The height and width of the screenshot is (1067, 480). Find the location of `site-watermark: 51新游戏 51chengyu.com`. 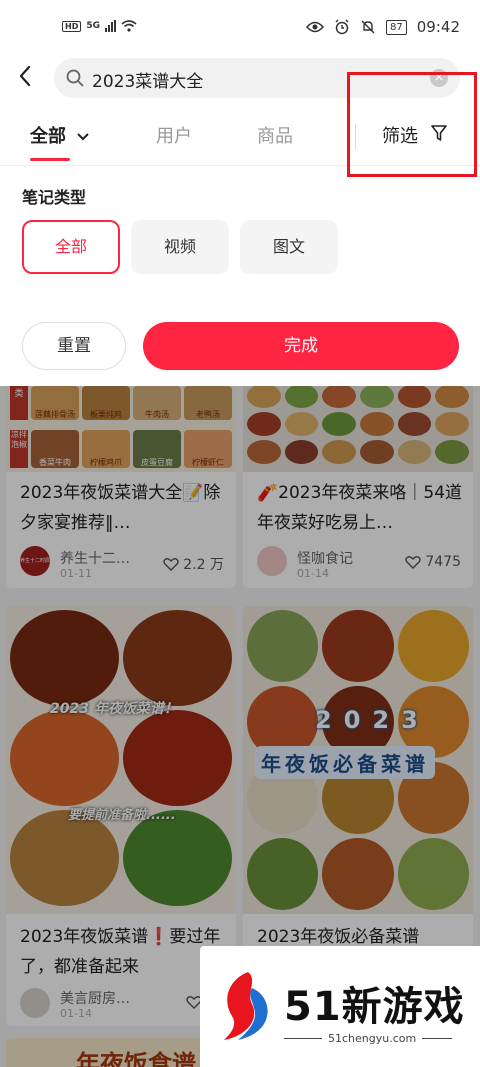

site-watermark: 51新游戏 51chengyu.com is located at coordinates (340, 1006).